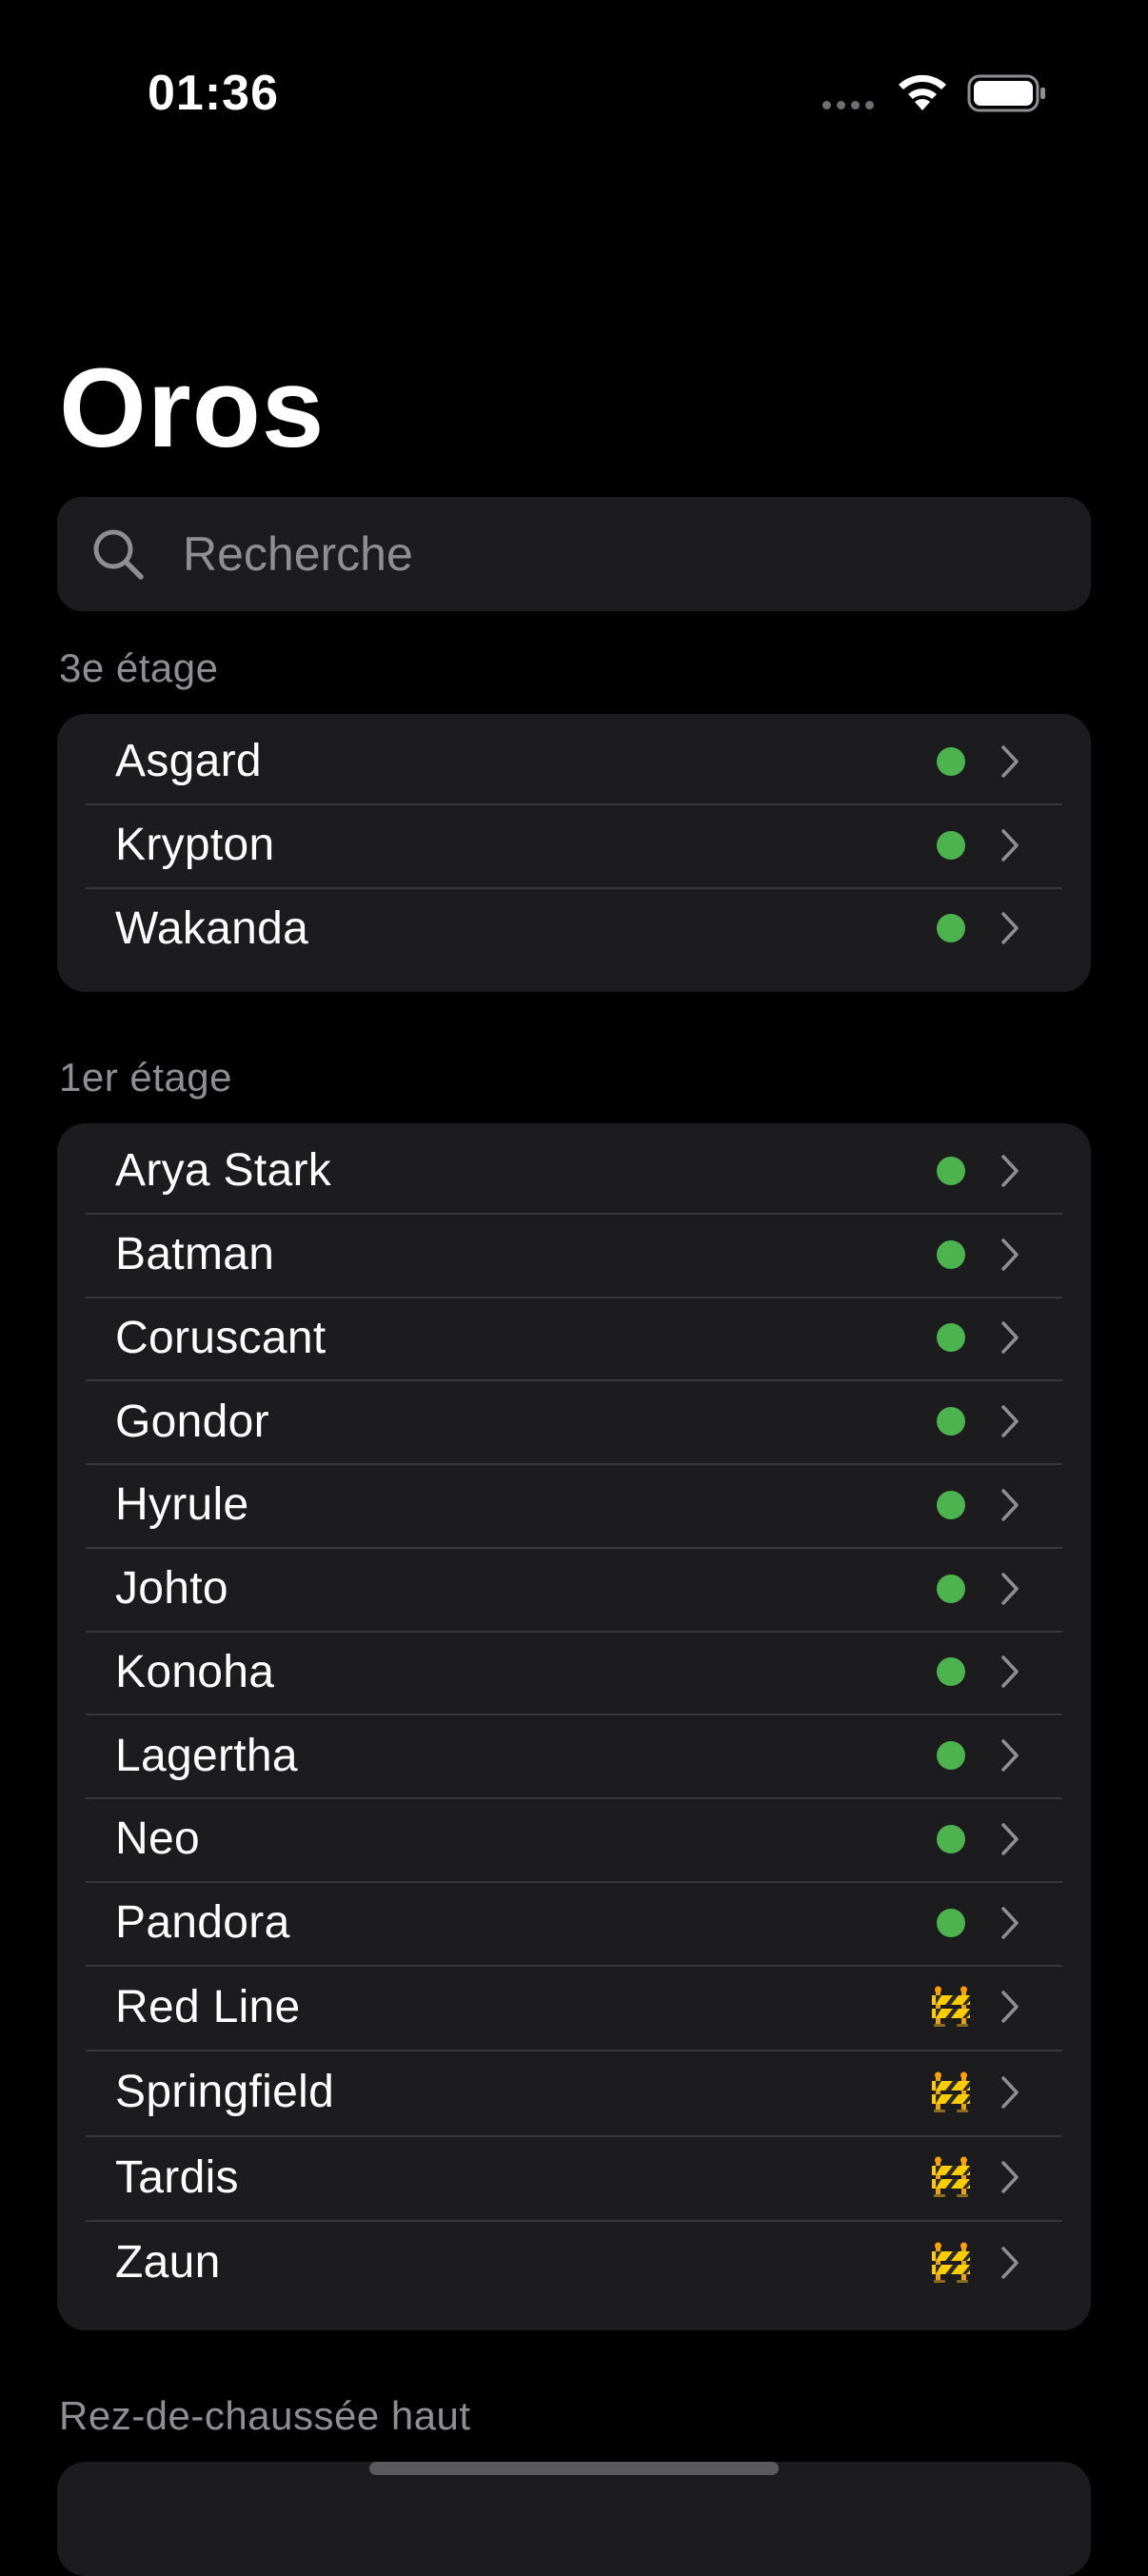  I want to click on search-icon, so click(118, 554).